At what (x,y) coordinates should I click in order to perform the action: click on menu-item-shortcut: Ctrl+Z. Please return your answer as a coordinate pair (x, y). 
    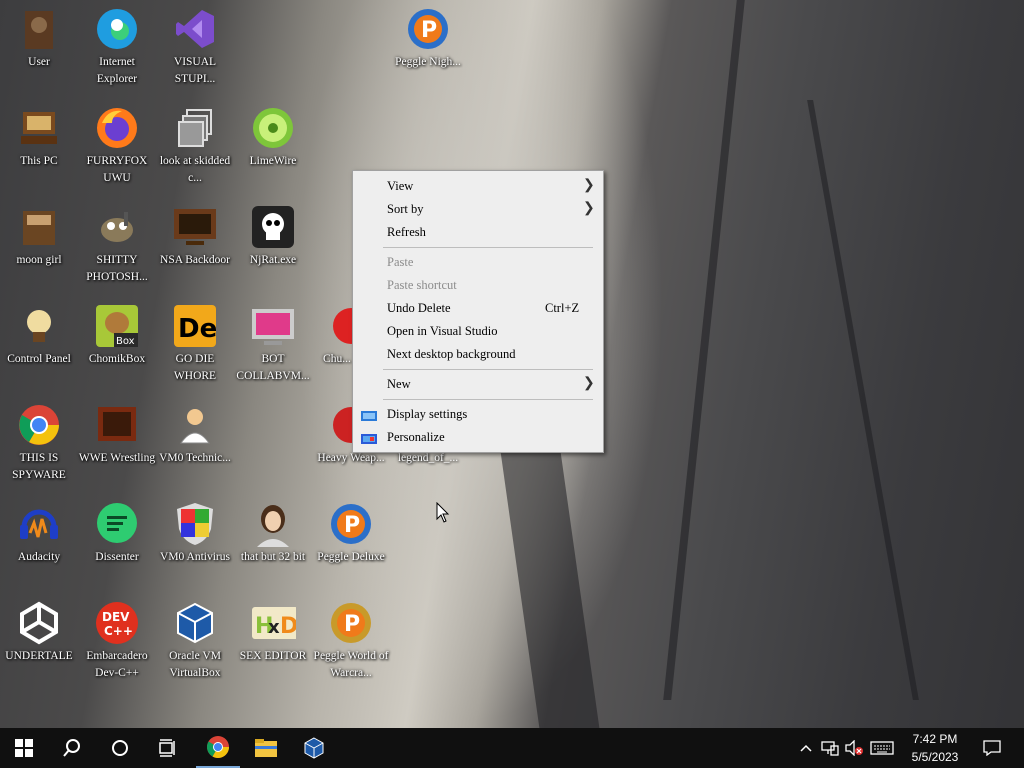
    Looking at the image, I should click on (562, 308).